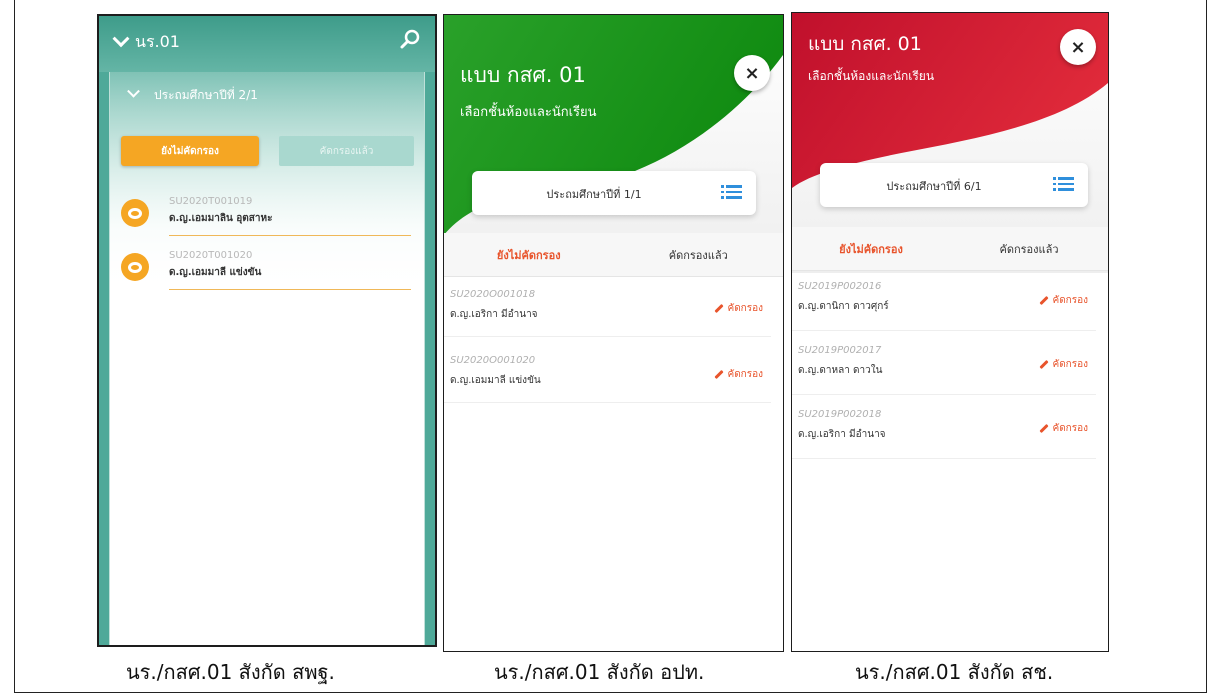 The height and width of the screenshot is (693, 1208). Describe the element at coordinates (221, 218) in the screenshot. I see `student-name: ด.ญ.เอมมาลิน อุตสาหะ` at that location.